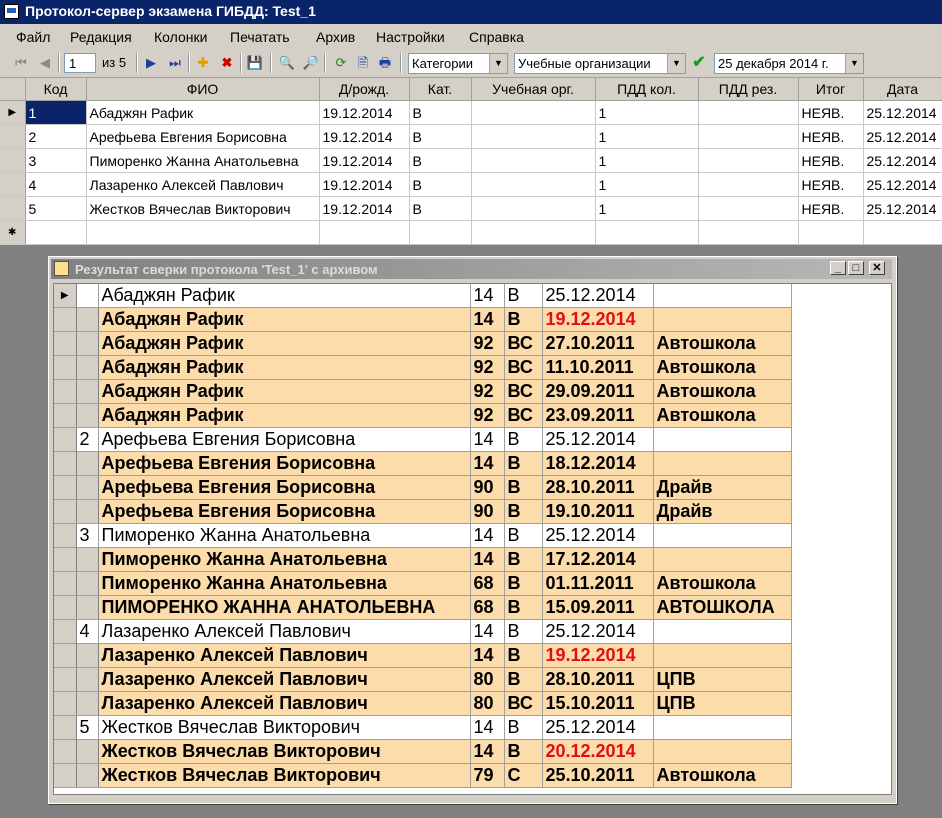 This screenshot has width=942, height=818. What do you see at coordinates (364, 89) in the screenshot?
I see `column-header-birthdate: Д/рожд.` at bounding box center [364, 89].